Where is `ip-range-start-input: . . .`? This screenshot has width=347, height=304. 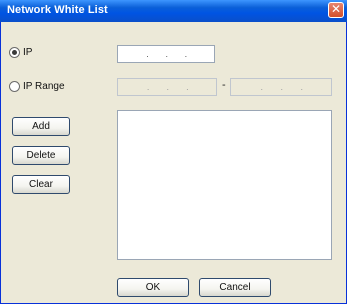 ip-range-start-input: . . . is located at coordinates (167, 87).